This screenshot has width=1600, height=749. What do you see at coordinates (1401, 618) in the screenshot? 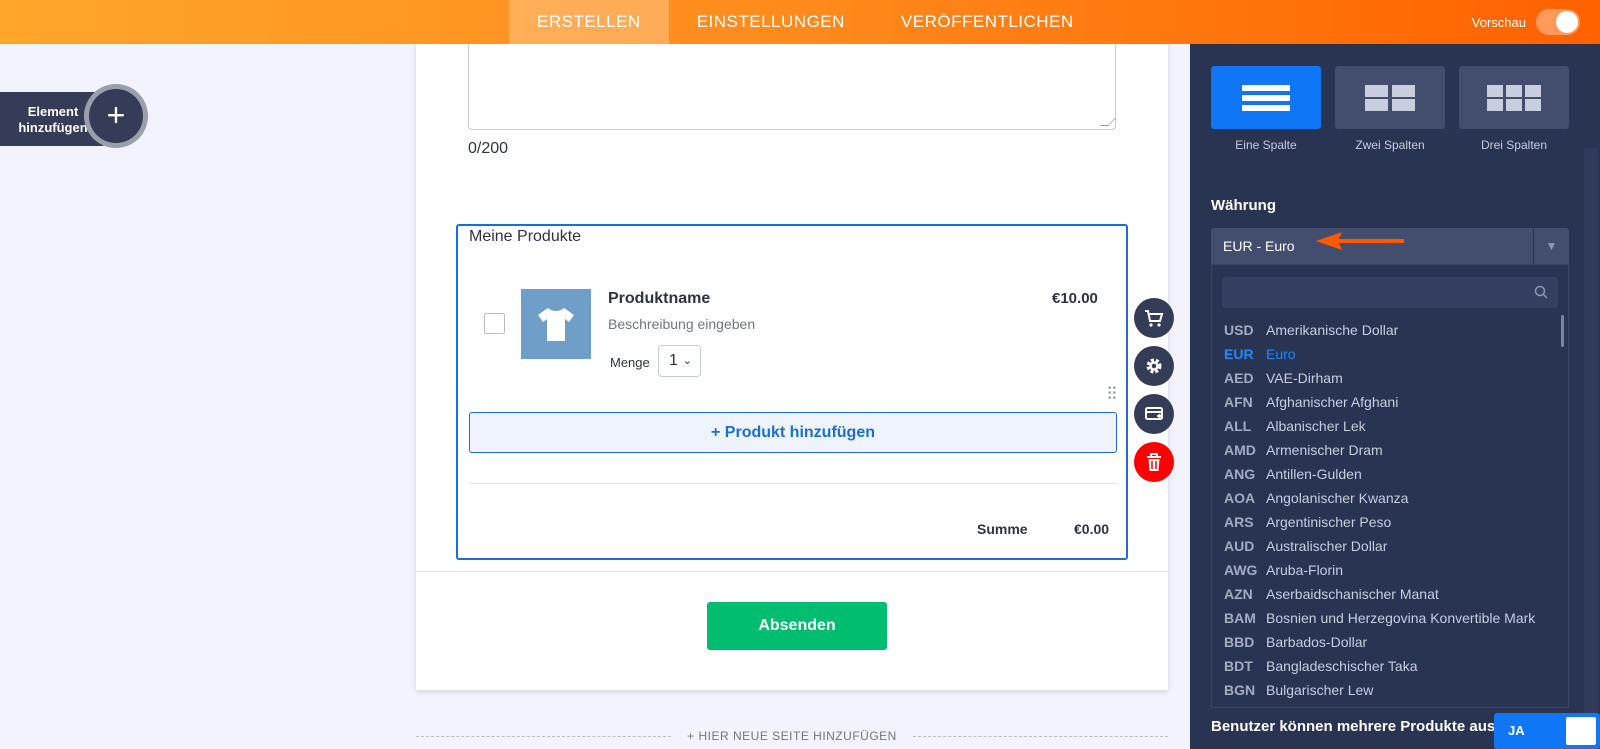
I see `currency-name: Bosnien und Herzegovina Konvertible Mark` at bounding box center [1401, 618].